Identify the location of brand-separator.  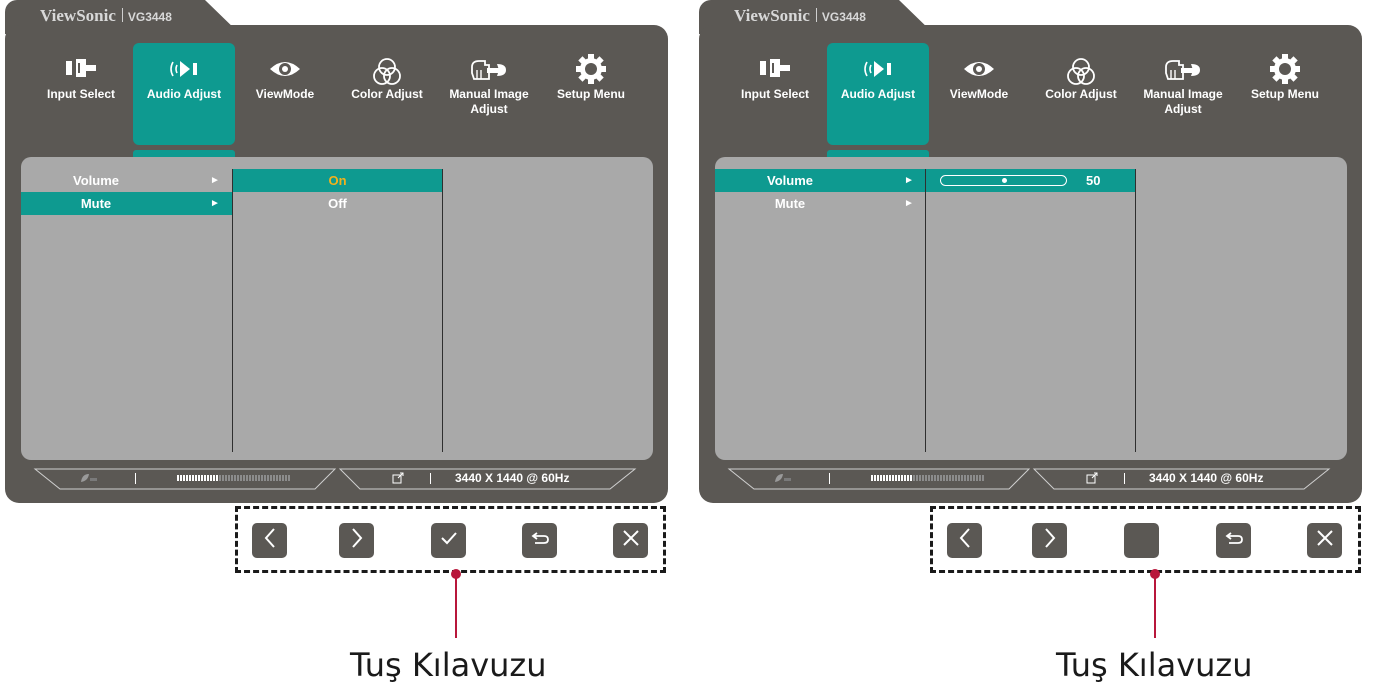
(122, 15).